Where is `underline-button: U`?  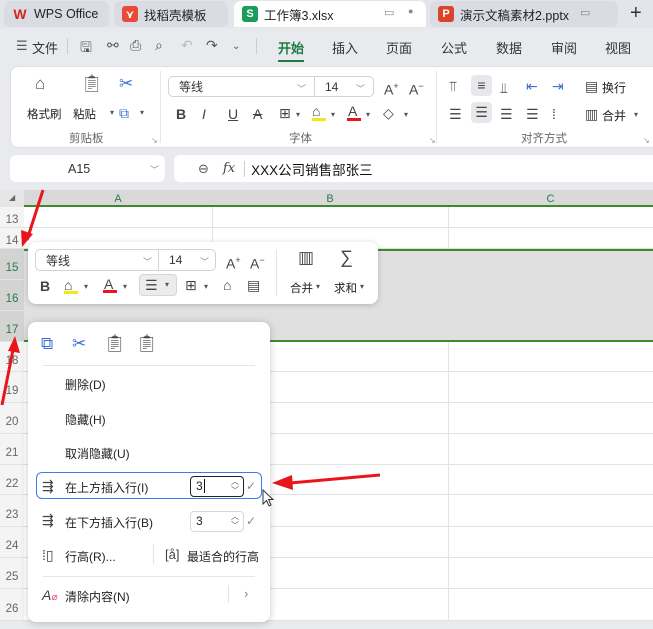 underline-button: U is located at coordinates (233, 114).